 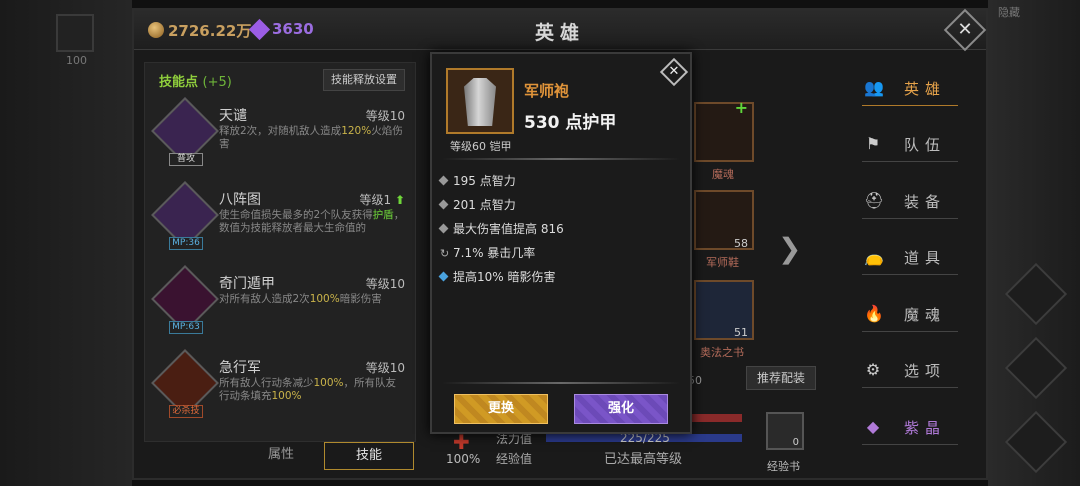 I want to click on nav-team: ⚑ 队伍, so click(x=906, y=145).